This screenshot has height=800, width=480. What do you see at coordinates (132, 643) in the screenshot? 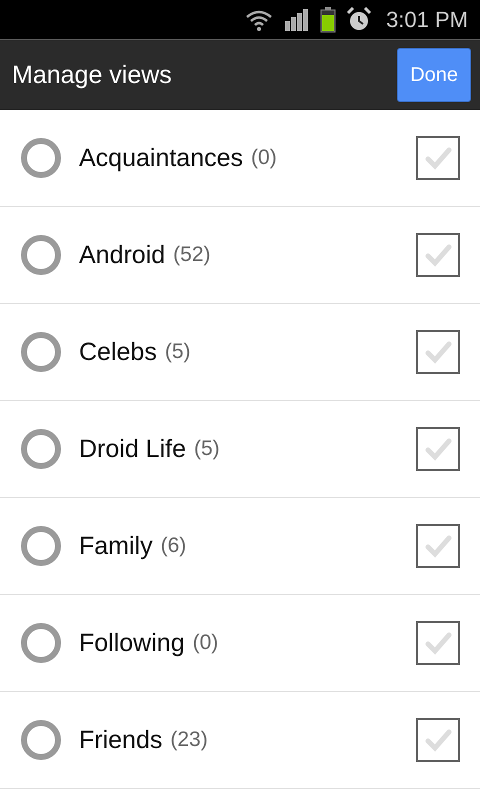
I see `view-name: Following` at bounding box center [132, 643].